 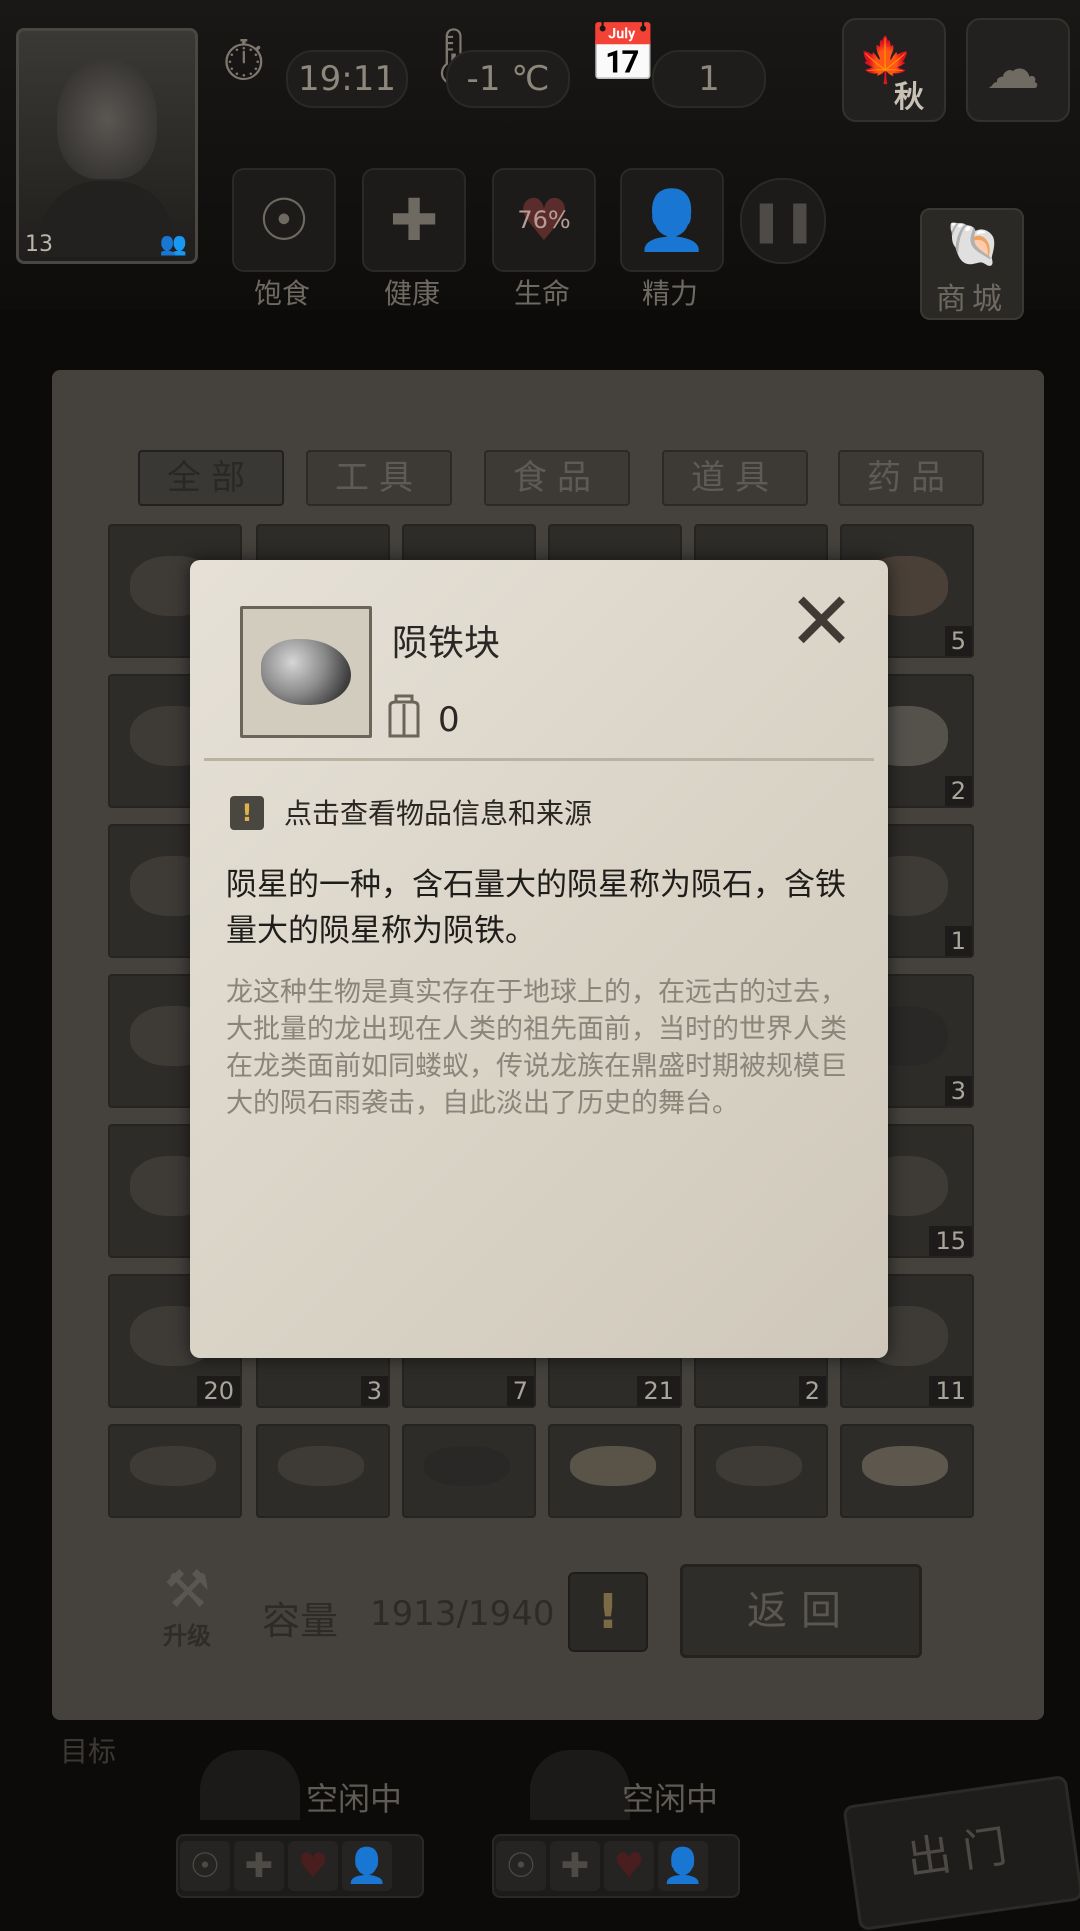 What do you see at coordinates (218, 1391) in the screenshot?
I see `item-count: 20` at bounding box center [218, 1391].